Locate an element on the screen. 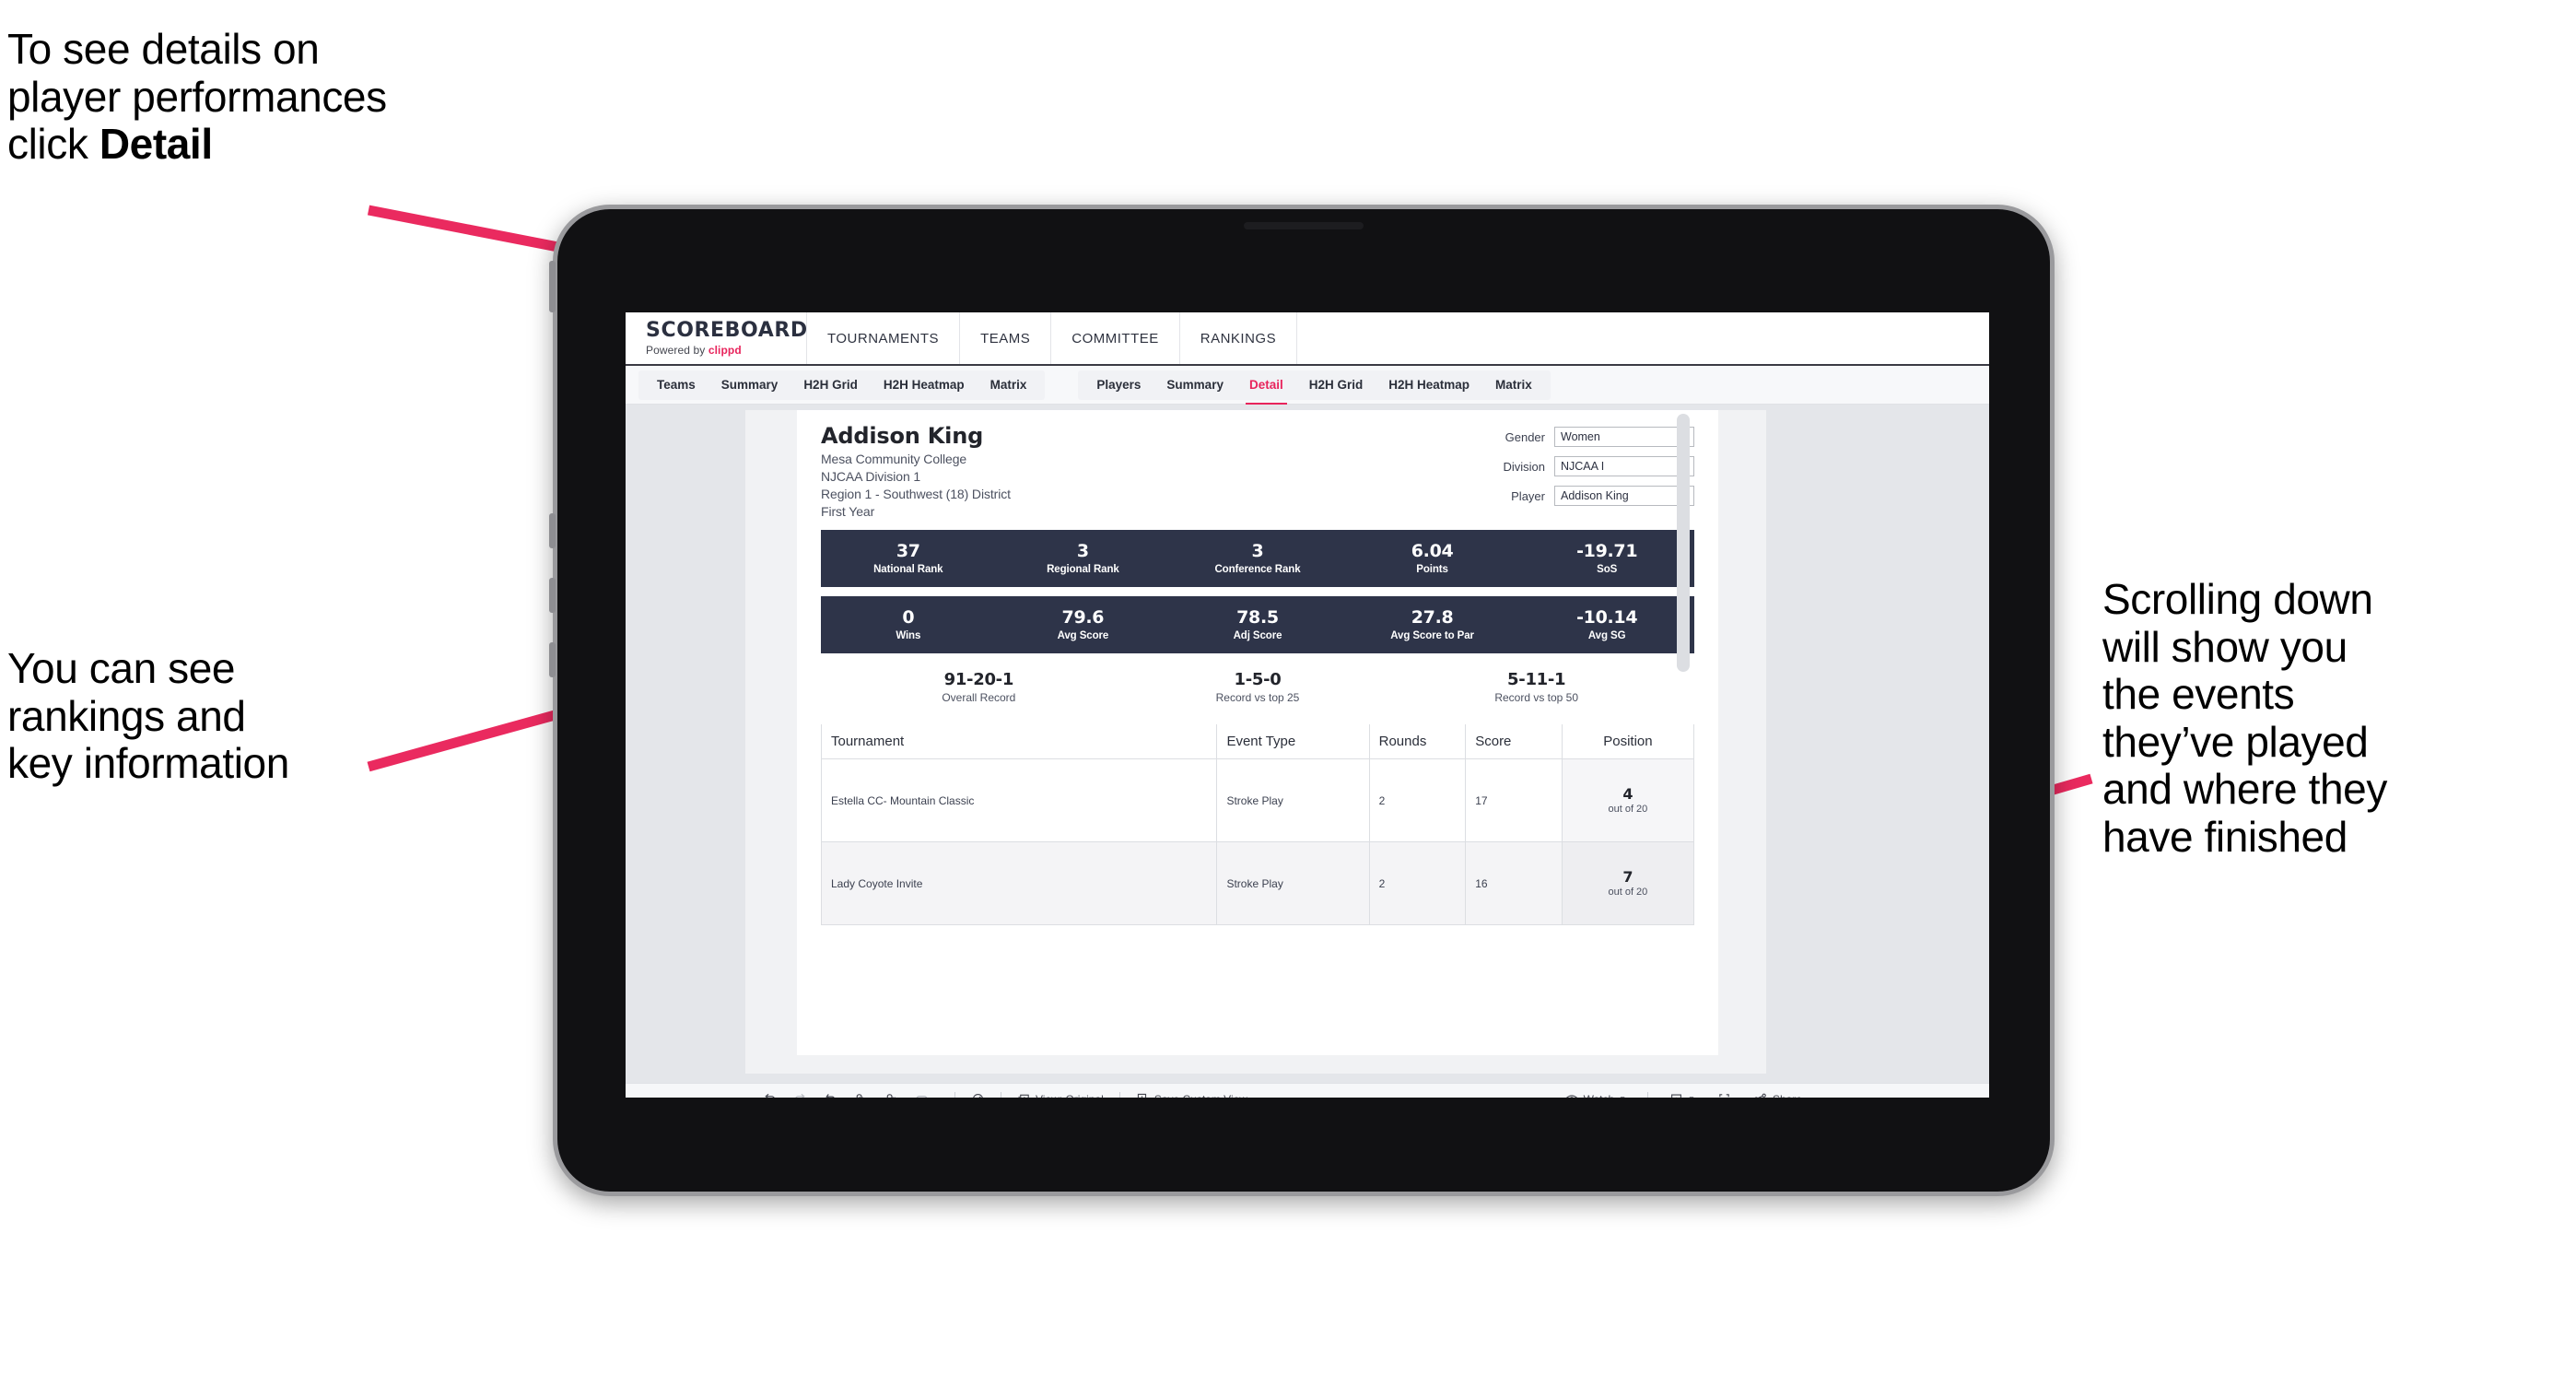  stat-label: Avg Score is located at coordinates (1083, 635).